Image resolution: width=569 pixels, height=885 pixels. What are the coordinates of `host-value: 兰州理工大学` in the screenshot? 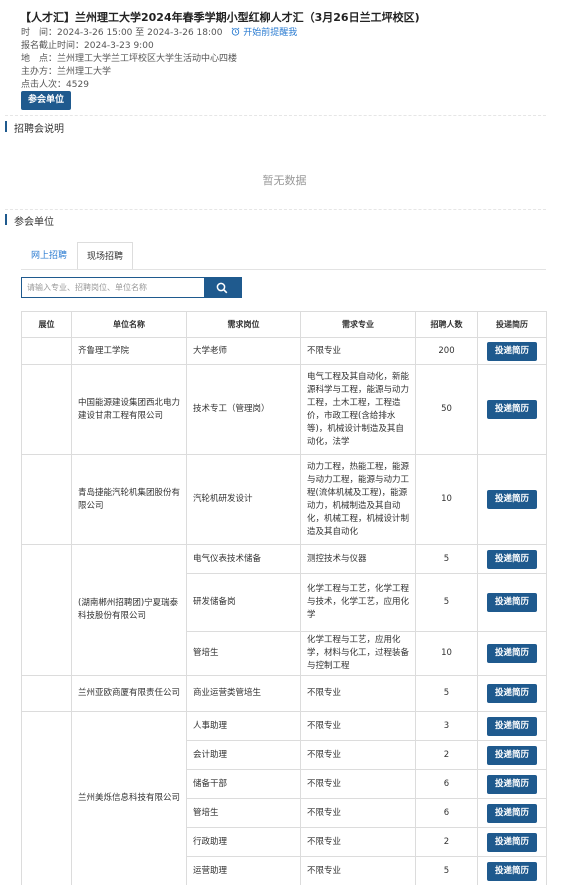 It's located at (84, 72).